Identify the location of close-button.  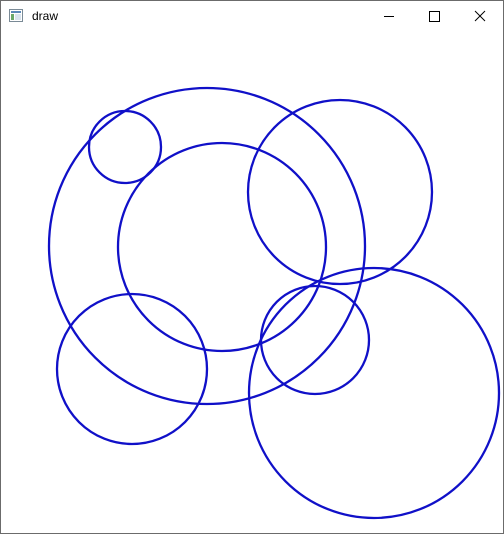
(479, 16).